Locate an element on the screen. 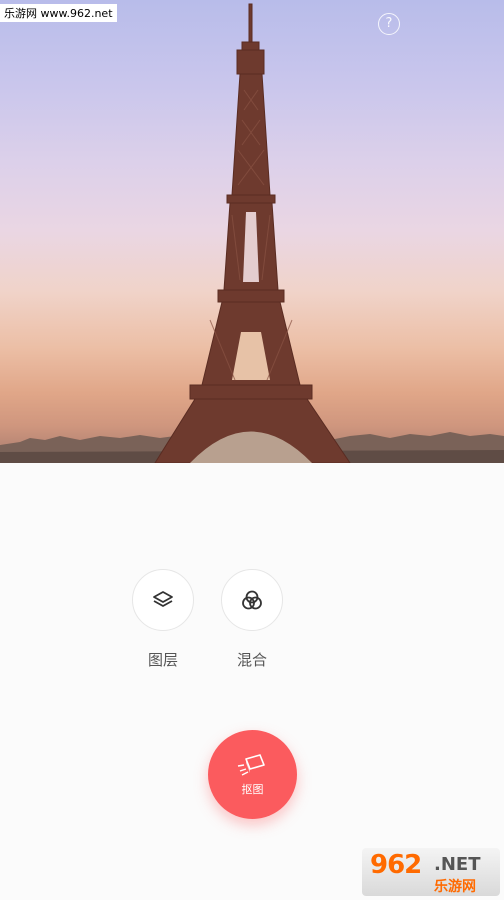 The height and width of the screenshot is (900, 504). cutout-button: 抠图 is located at coordinates (252, 774).